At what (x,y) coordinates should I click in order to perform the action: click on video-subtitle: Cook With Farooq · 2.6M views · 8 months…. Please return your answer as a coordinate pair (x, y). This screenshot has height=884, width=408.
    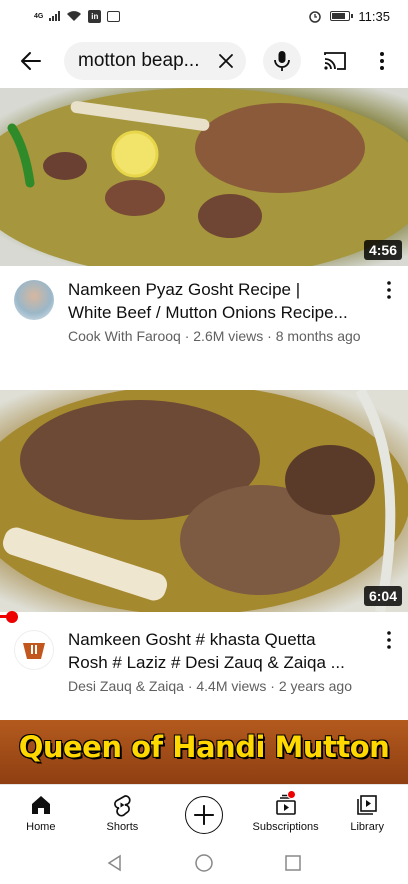
    Looking at the image, I should click on (214, 336).